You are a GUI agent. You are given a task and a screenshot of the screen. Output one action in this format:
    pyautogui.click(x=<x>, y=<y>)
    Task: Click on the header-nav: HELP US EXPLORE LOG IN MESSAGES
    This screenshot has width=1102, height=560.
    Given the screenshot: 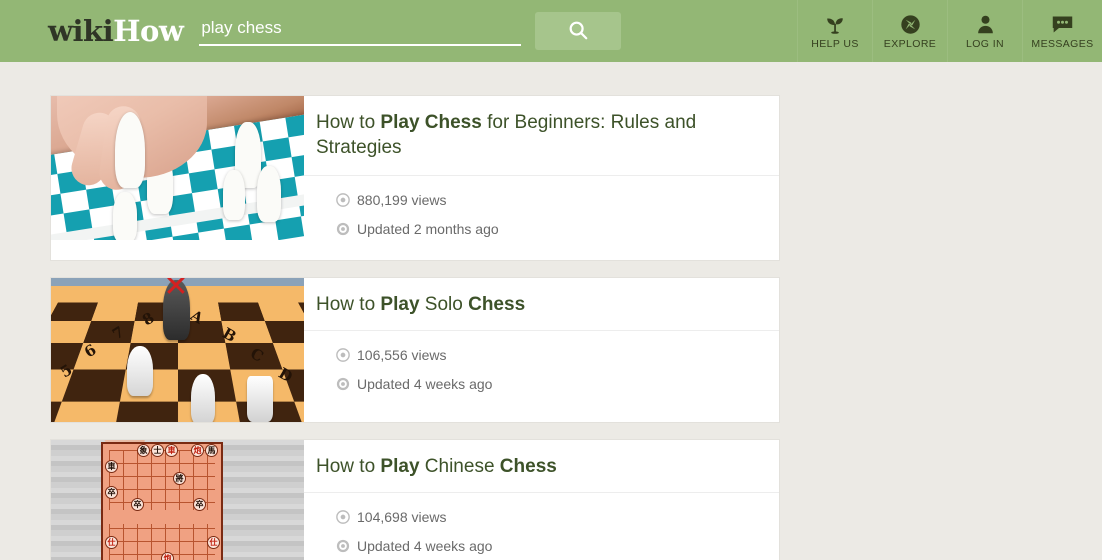 What is the action you would take?
    pyautogui.click(x=949, y=31)
    